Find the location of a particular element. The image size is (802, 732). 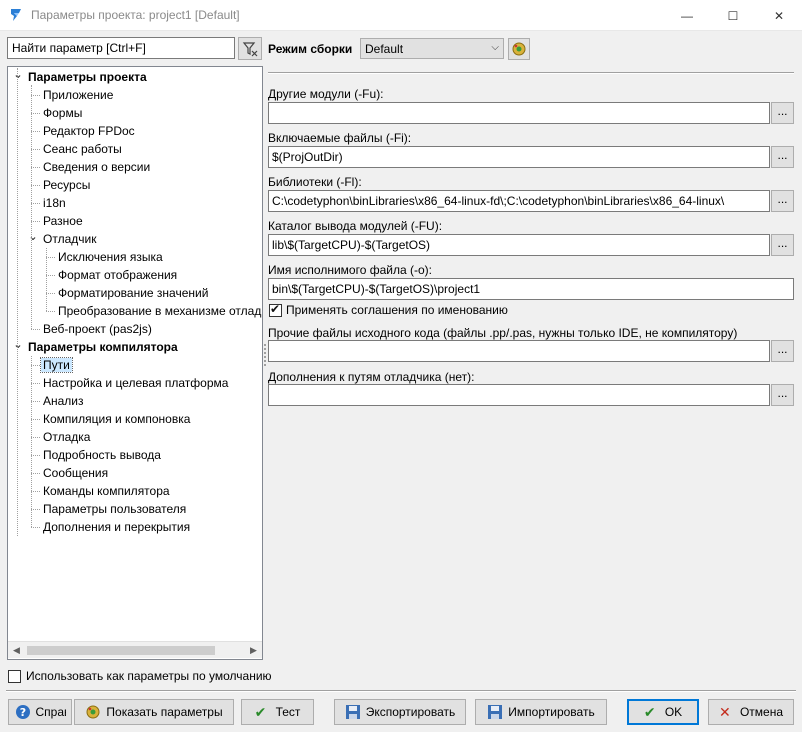

tree-item: Подробность вывода is located at coordinates (102, 455).